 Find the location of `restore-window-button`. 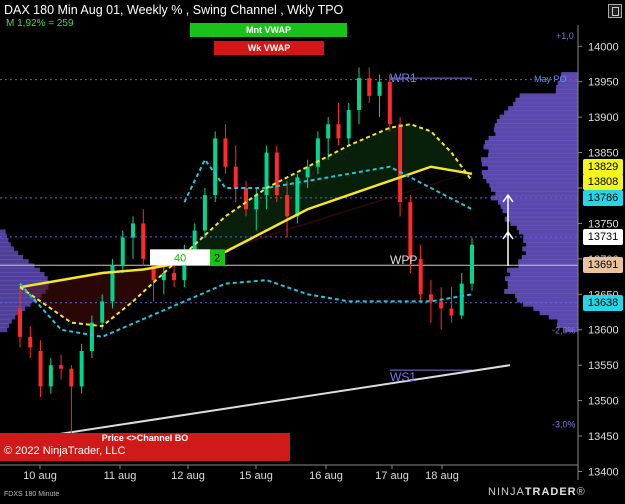

restore-window-button is located at coordinates (615, 11).